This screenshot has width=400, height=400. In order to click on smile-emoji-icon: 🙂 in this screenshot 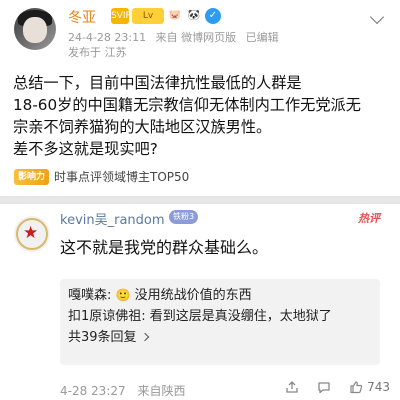, I will do `click(123, 295)`.